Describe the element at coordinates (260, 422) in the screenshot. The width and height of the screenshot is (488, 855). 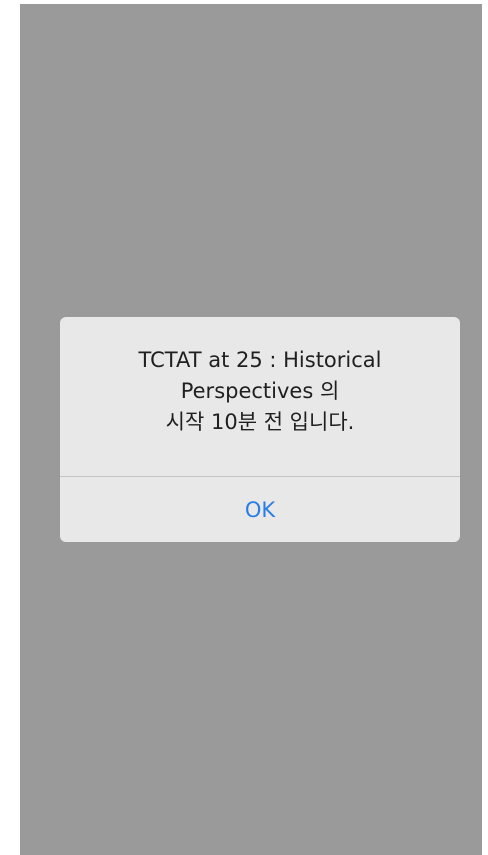
I see `alert-message-line-3: 시작 10분 전 입니다.` at that location.